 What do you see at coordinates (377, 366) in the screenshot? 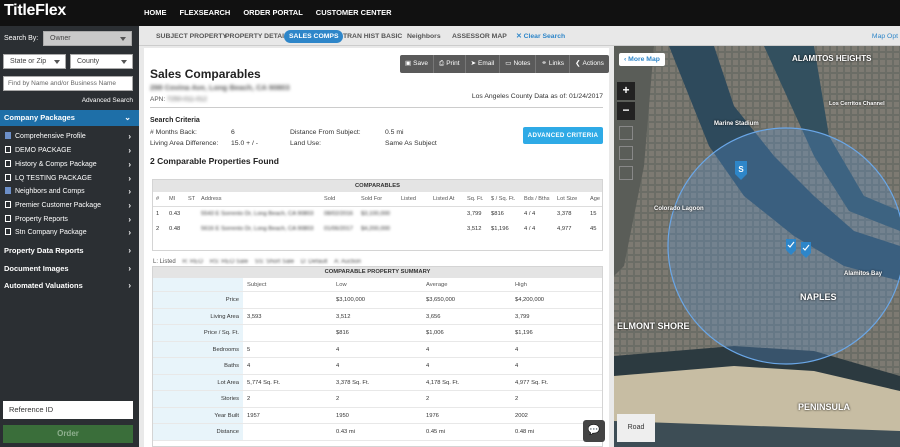
I see `summary-row-baths: Baths 4 4 4 4` at bounding box center [377, 366].